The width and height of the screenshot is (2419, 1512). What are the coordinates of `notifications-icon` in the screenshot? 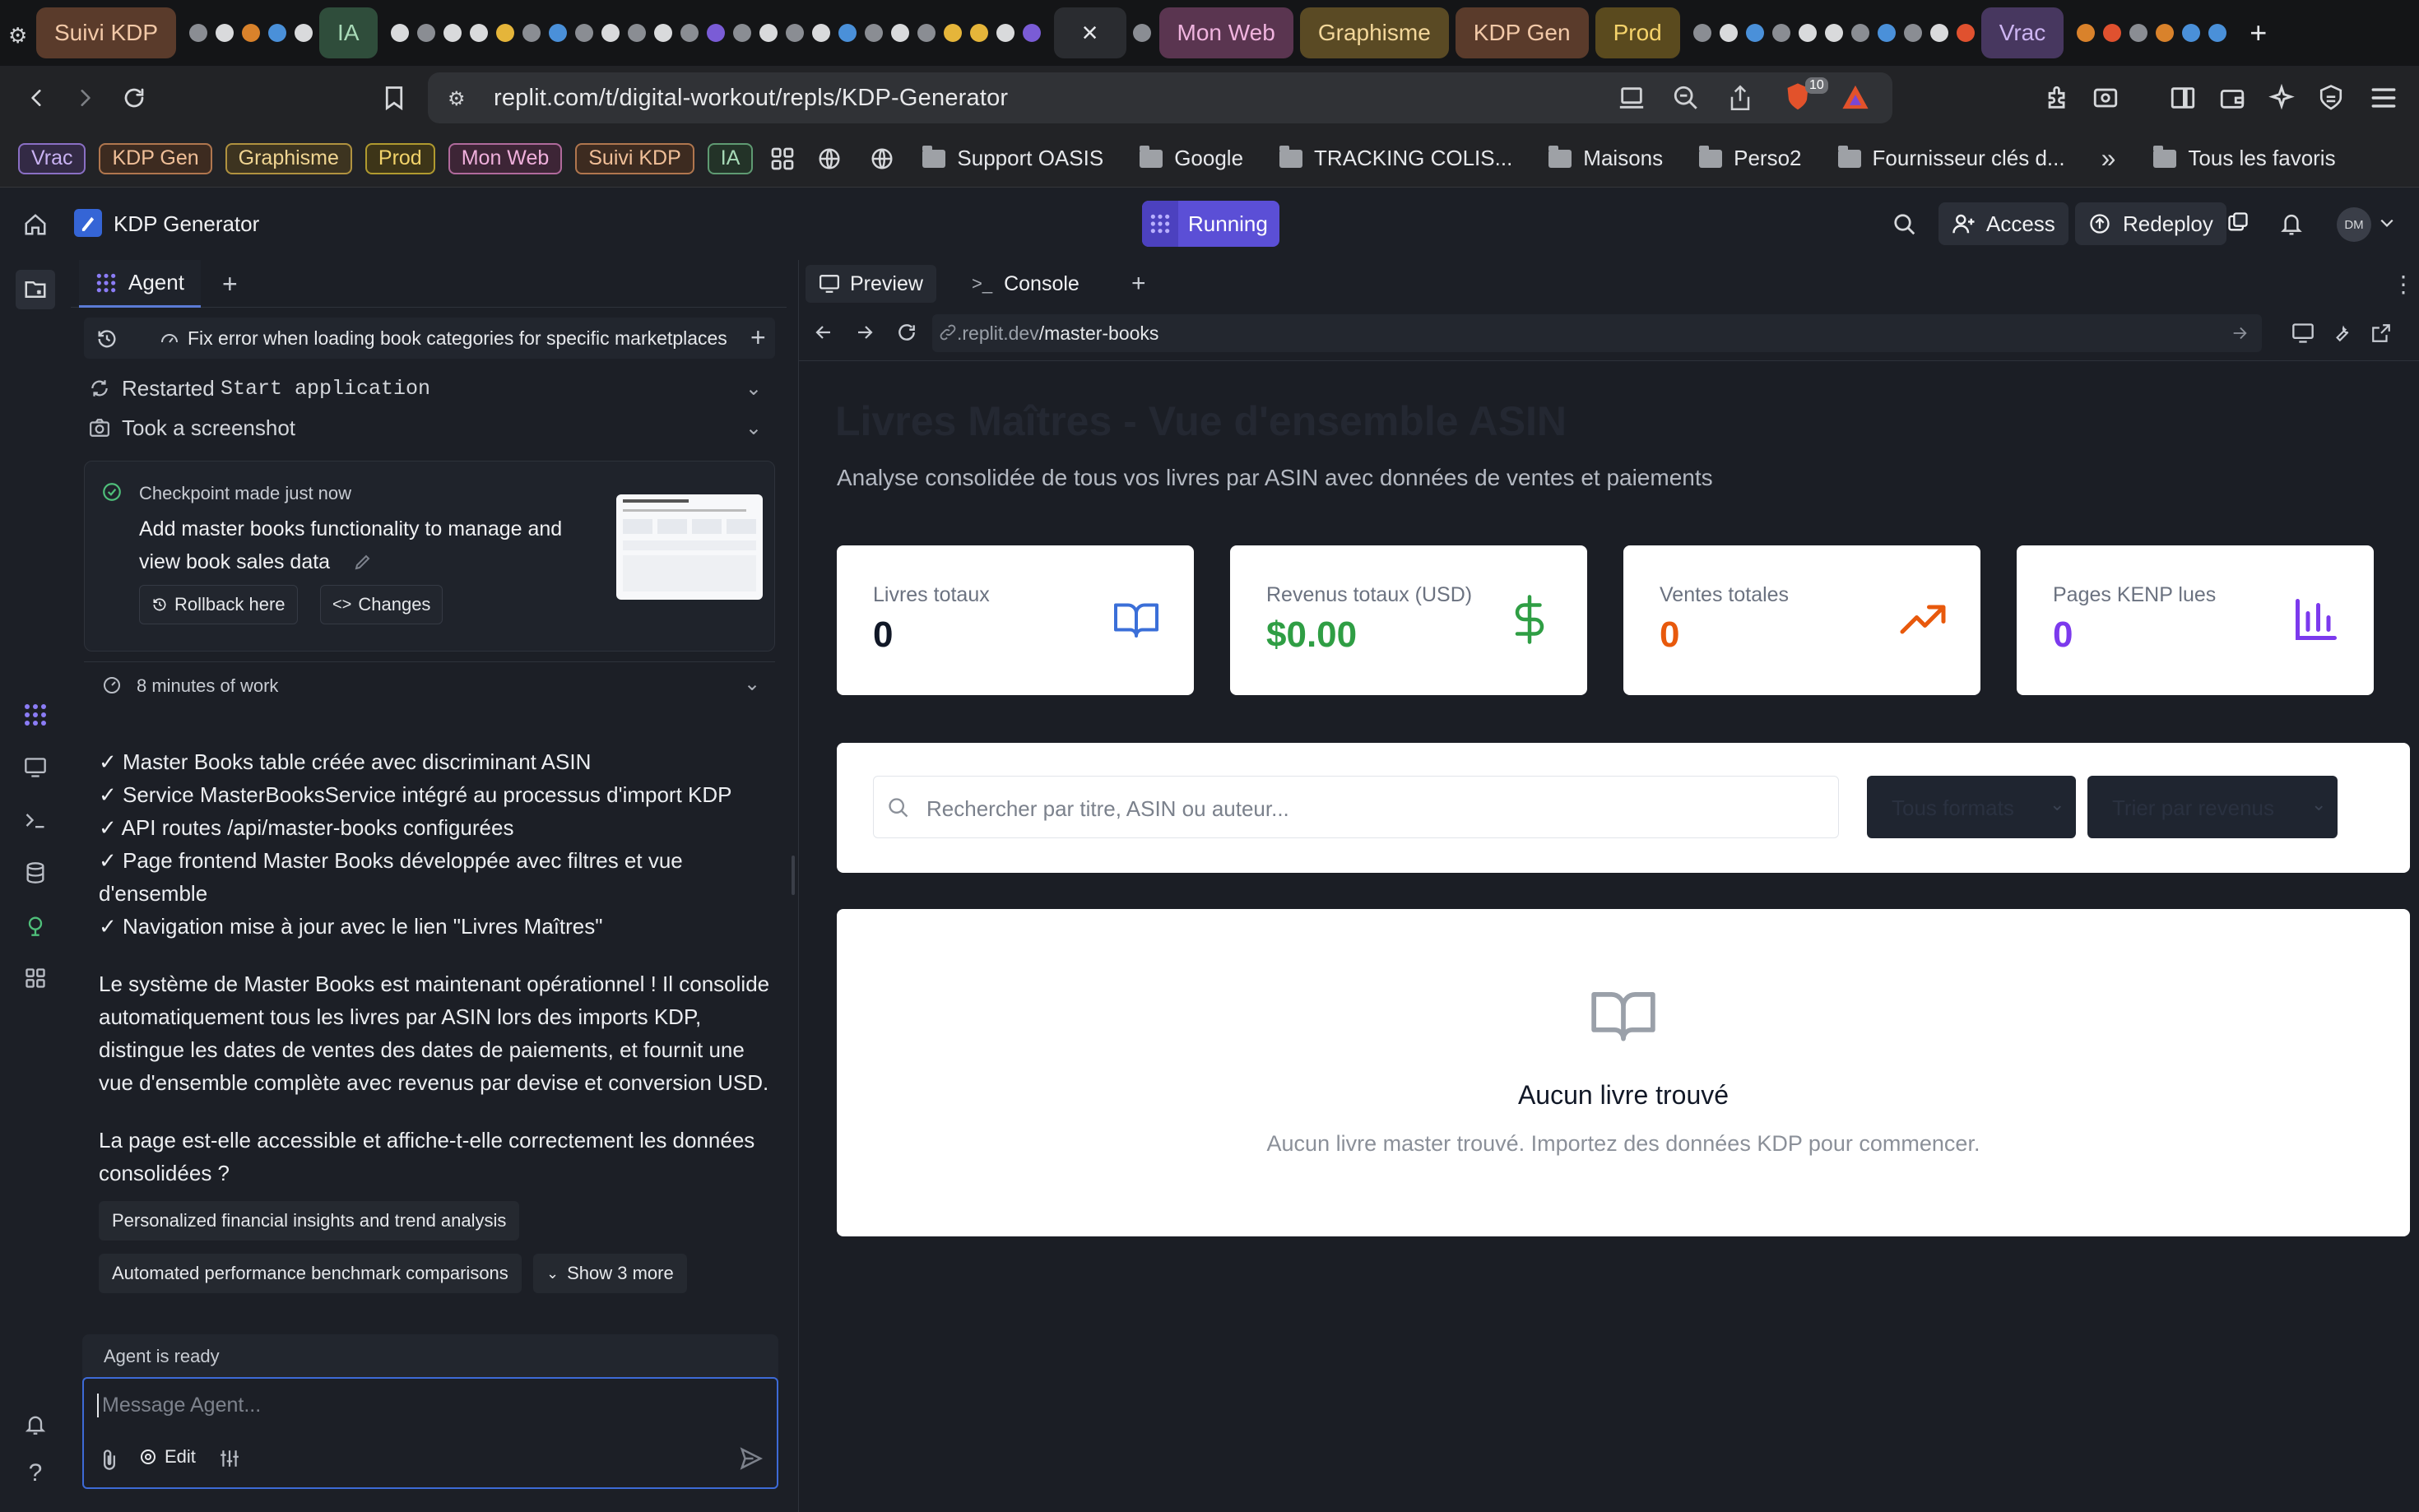 It's located at (2292, 224).